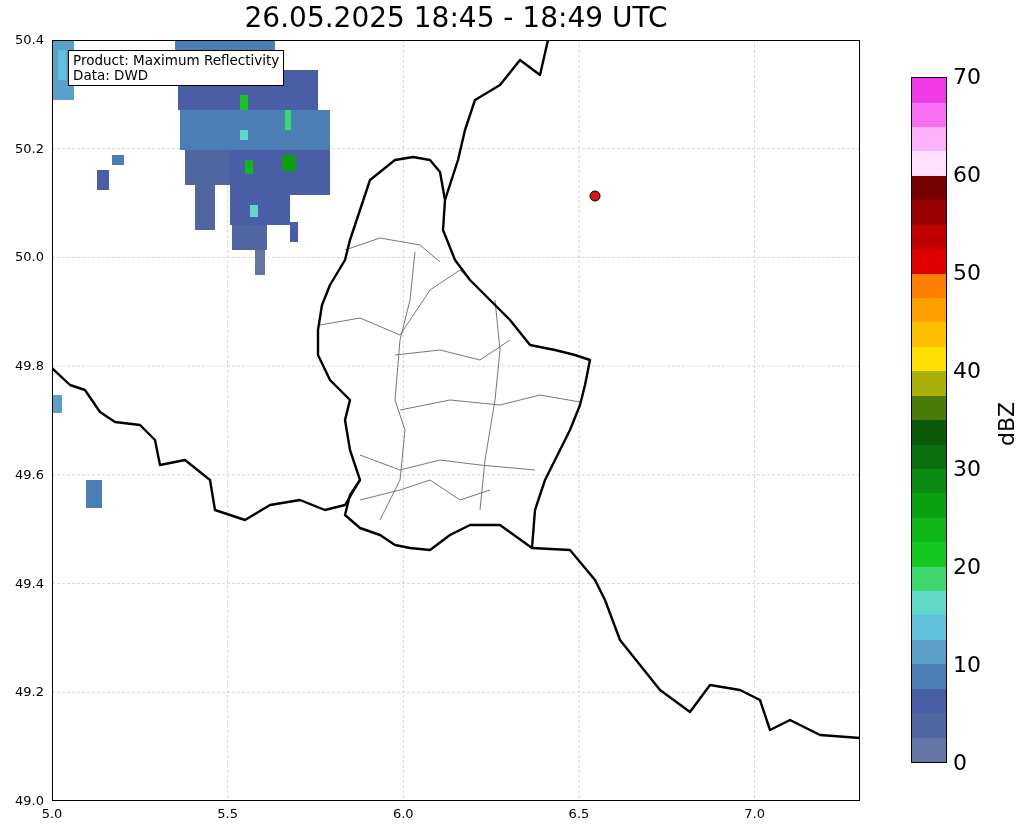 Image resolution: width=1023 pixels, height=834 pixels. I want to click on y-tick-label: 50.4, so click(29, 40).